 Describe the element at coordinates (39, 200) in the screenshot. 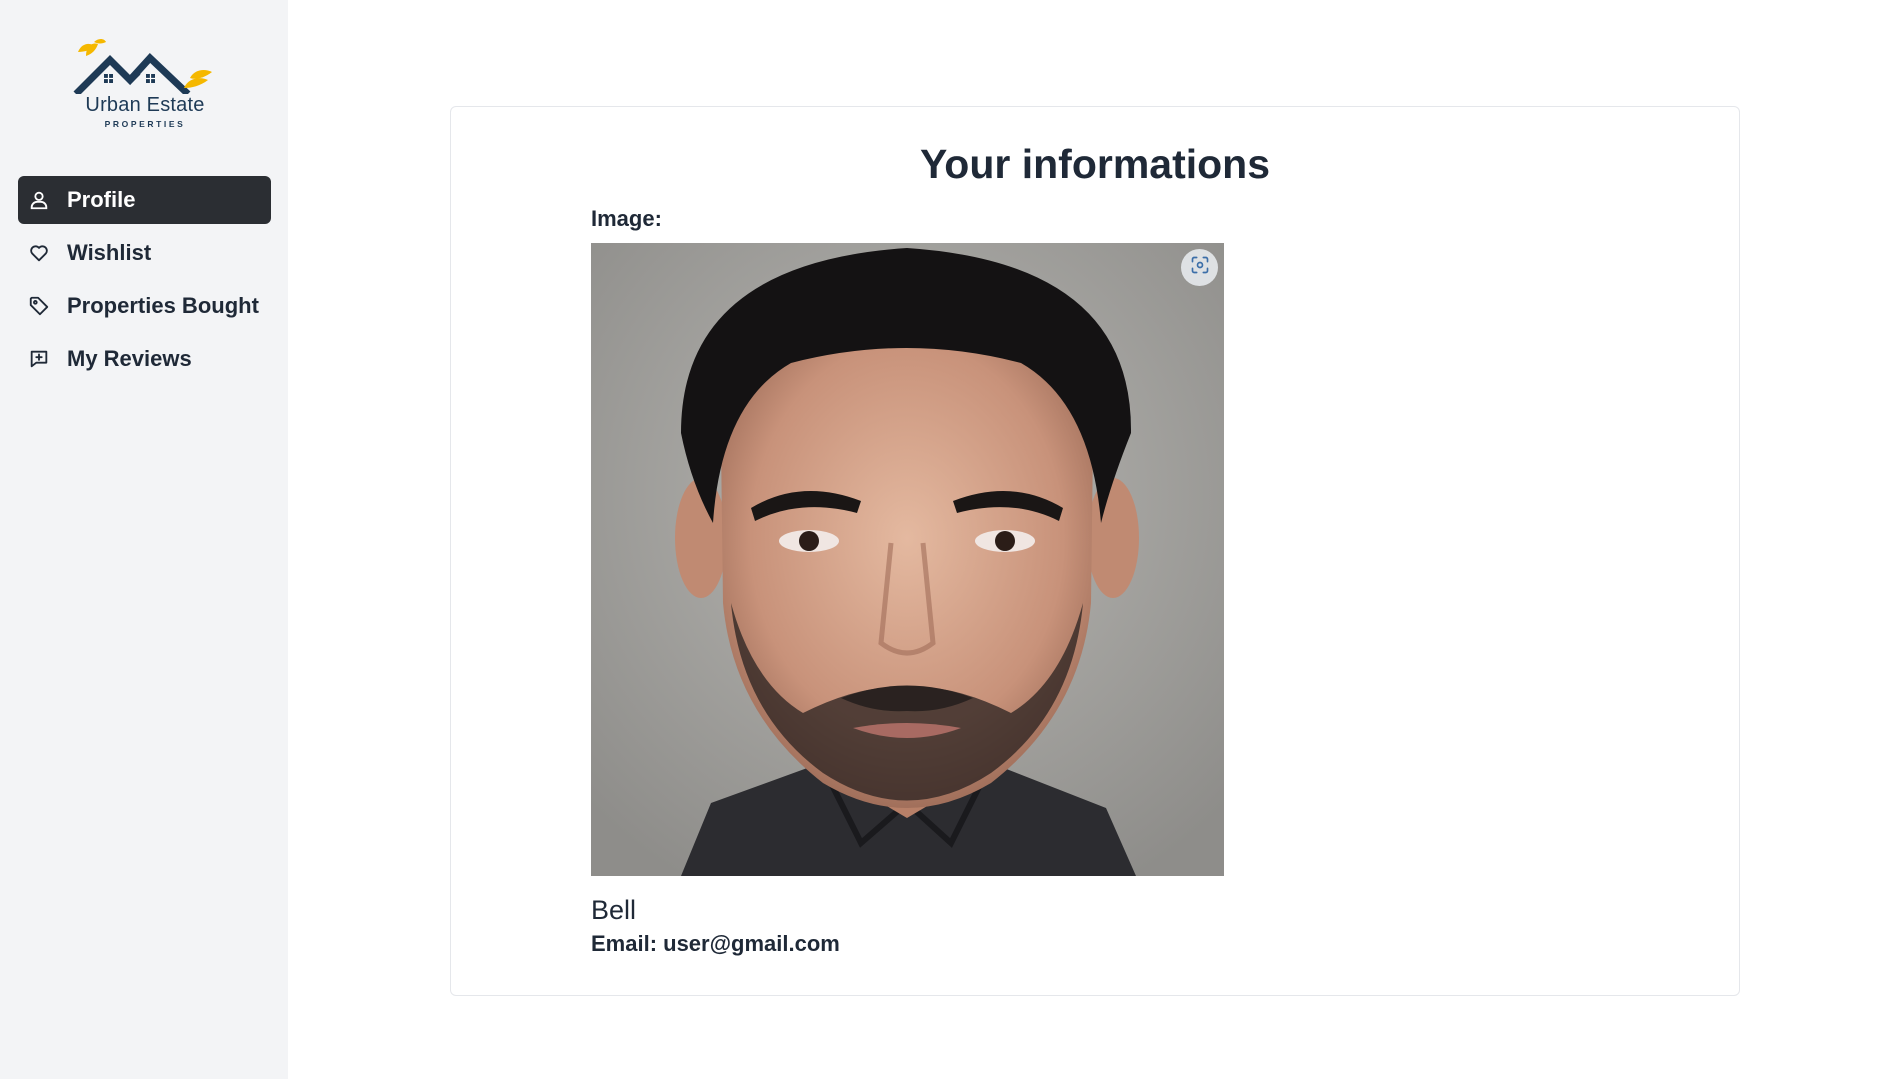

I see `user-icon` at that location.